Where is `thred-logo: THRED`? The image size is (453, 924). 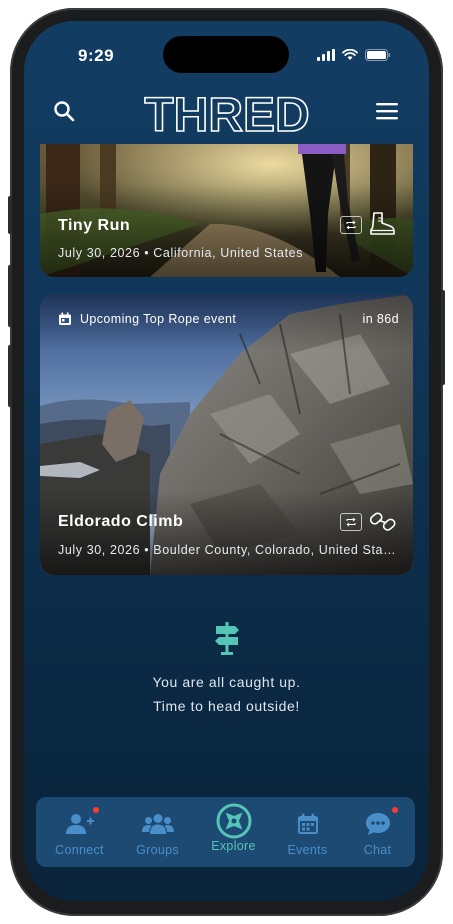
thred-logo: THRED is located at coordinates (227, 115).